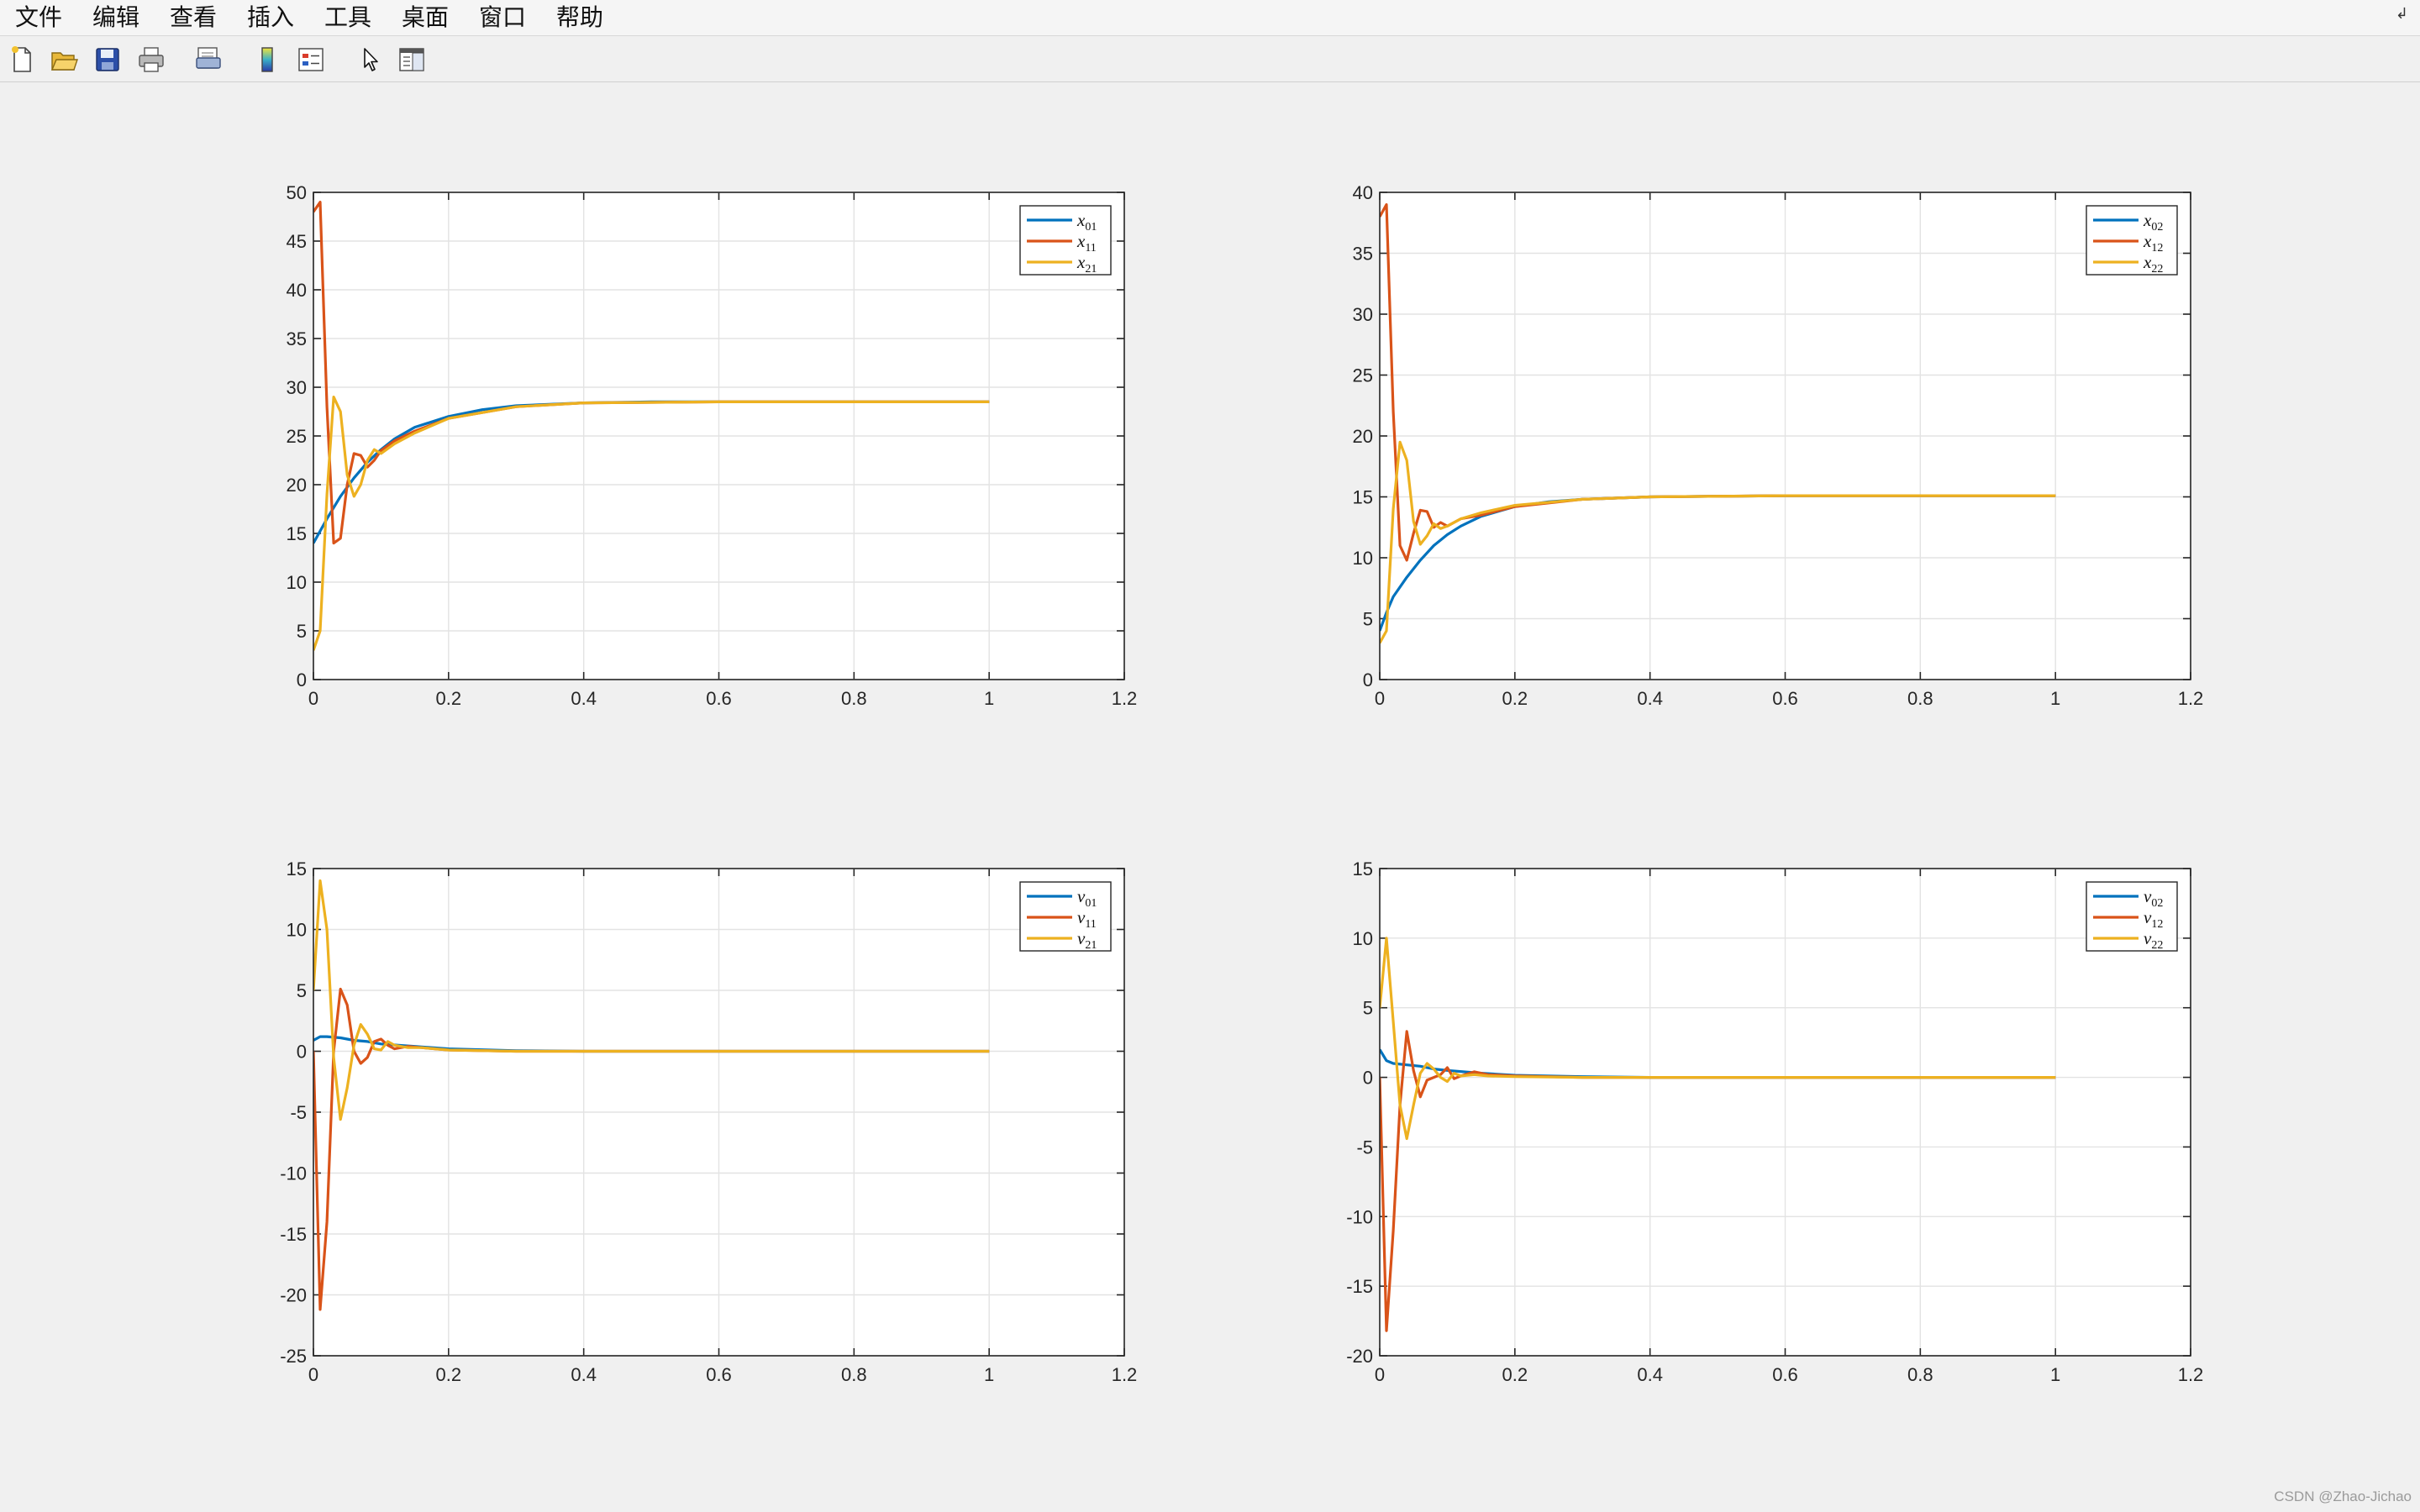 Image resolution: width=2420 pixels, height=1512 pixels. What do you see at coordinates (370, 60) in the screenshot?
I see `edit-plot-icon` at bounding box center [370, 60].